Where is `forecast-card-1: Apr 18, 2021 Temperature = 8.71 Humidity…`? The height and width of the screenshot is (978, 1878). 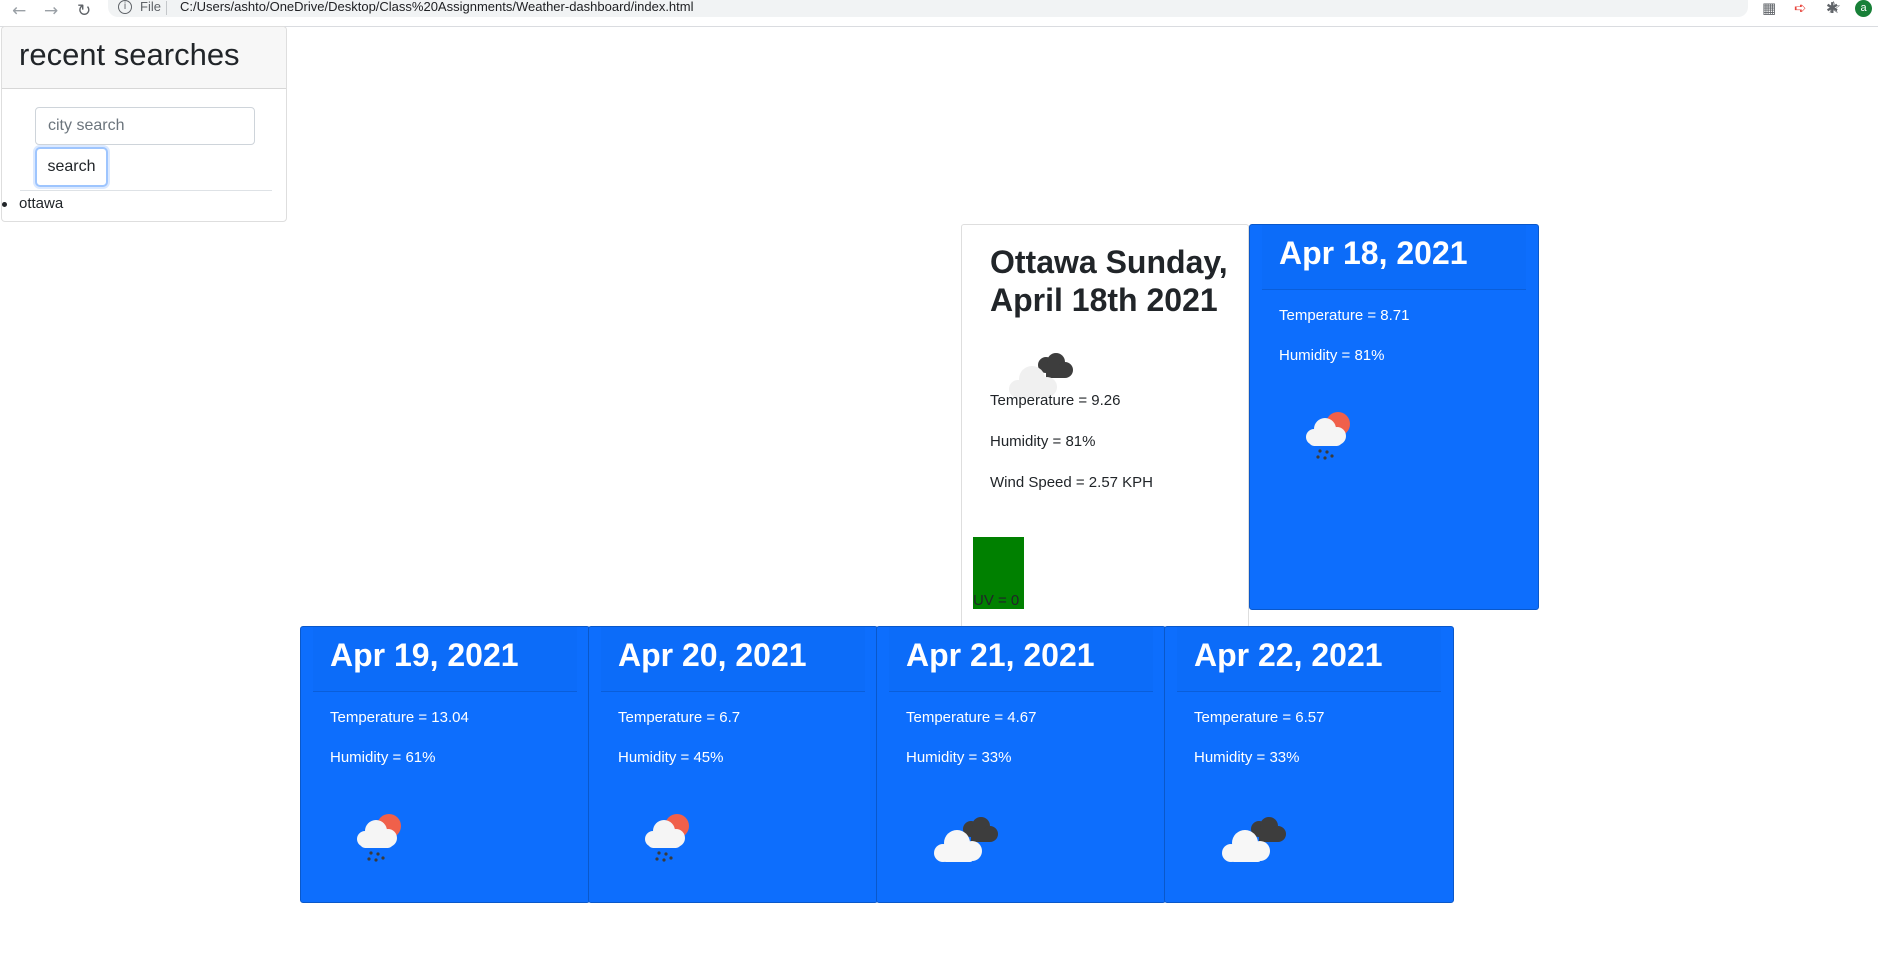 forecast-card-1: Apr 18, 2021 Temperature = 8.71 Humidity… is located at coordinates (1394, 417).